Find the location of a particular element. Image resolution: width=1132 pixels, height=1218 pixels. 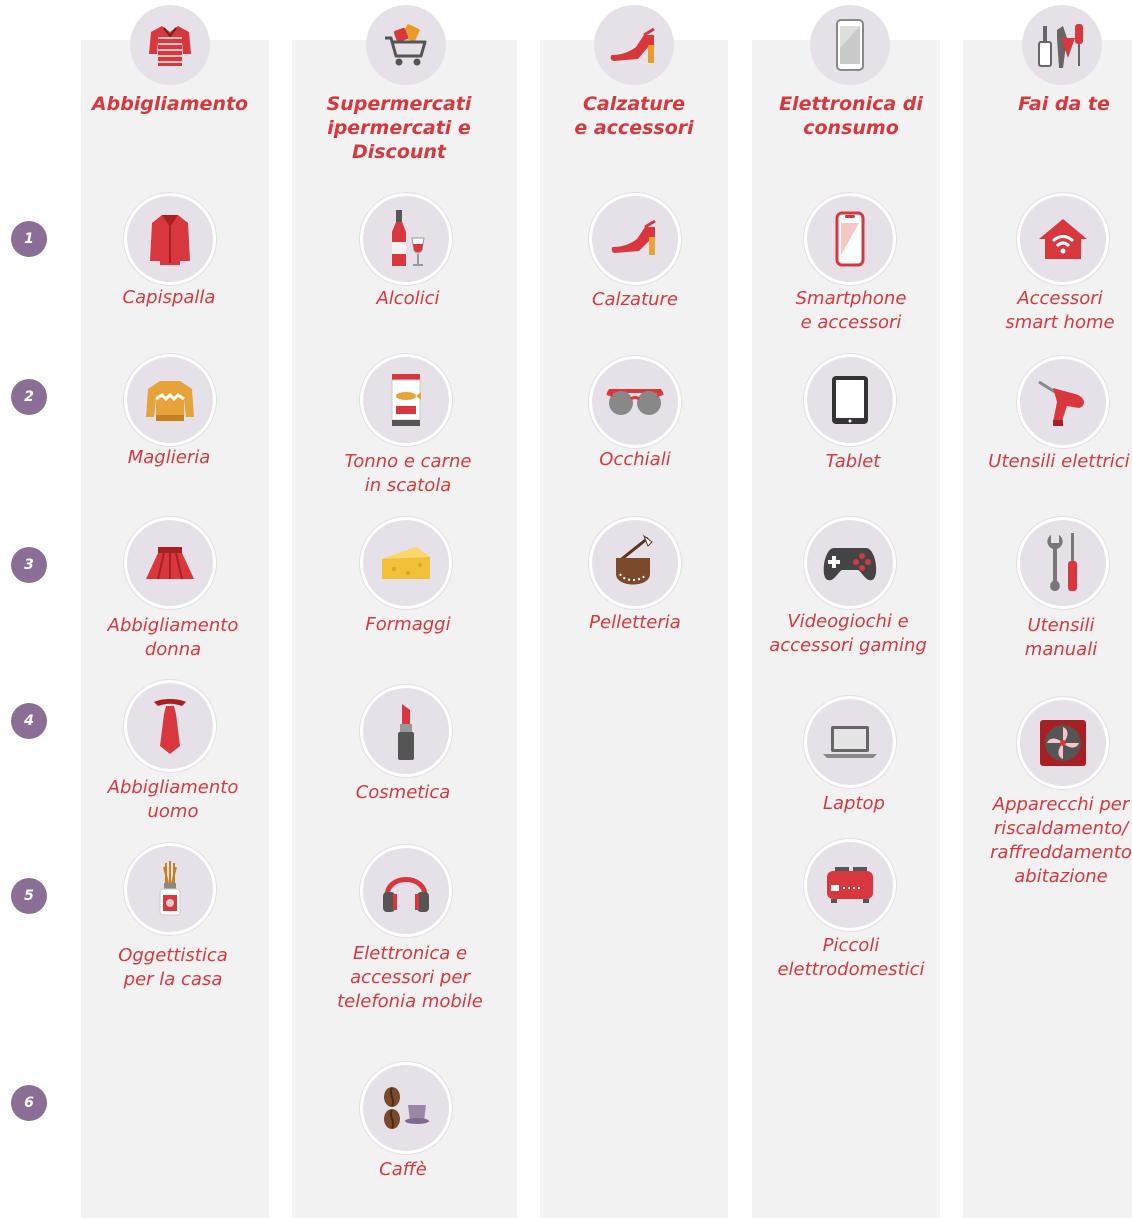

fan-heater-icon is located at coordinates (1063, 743).